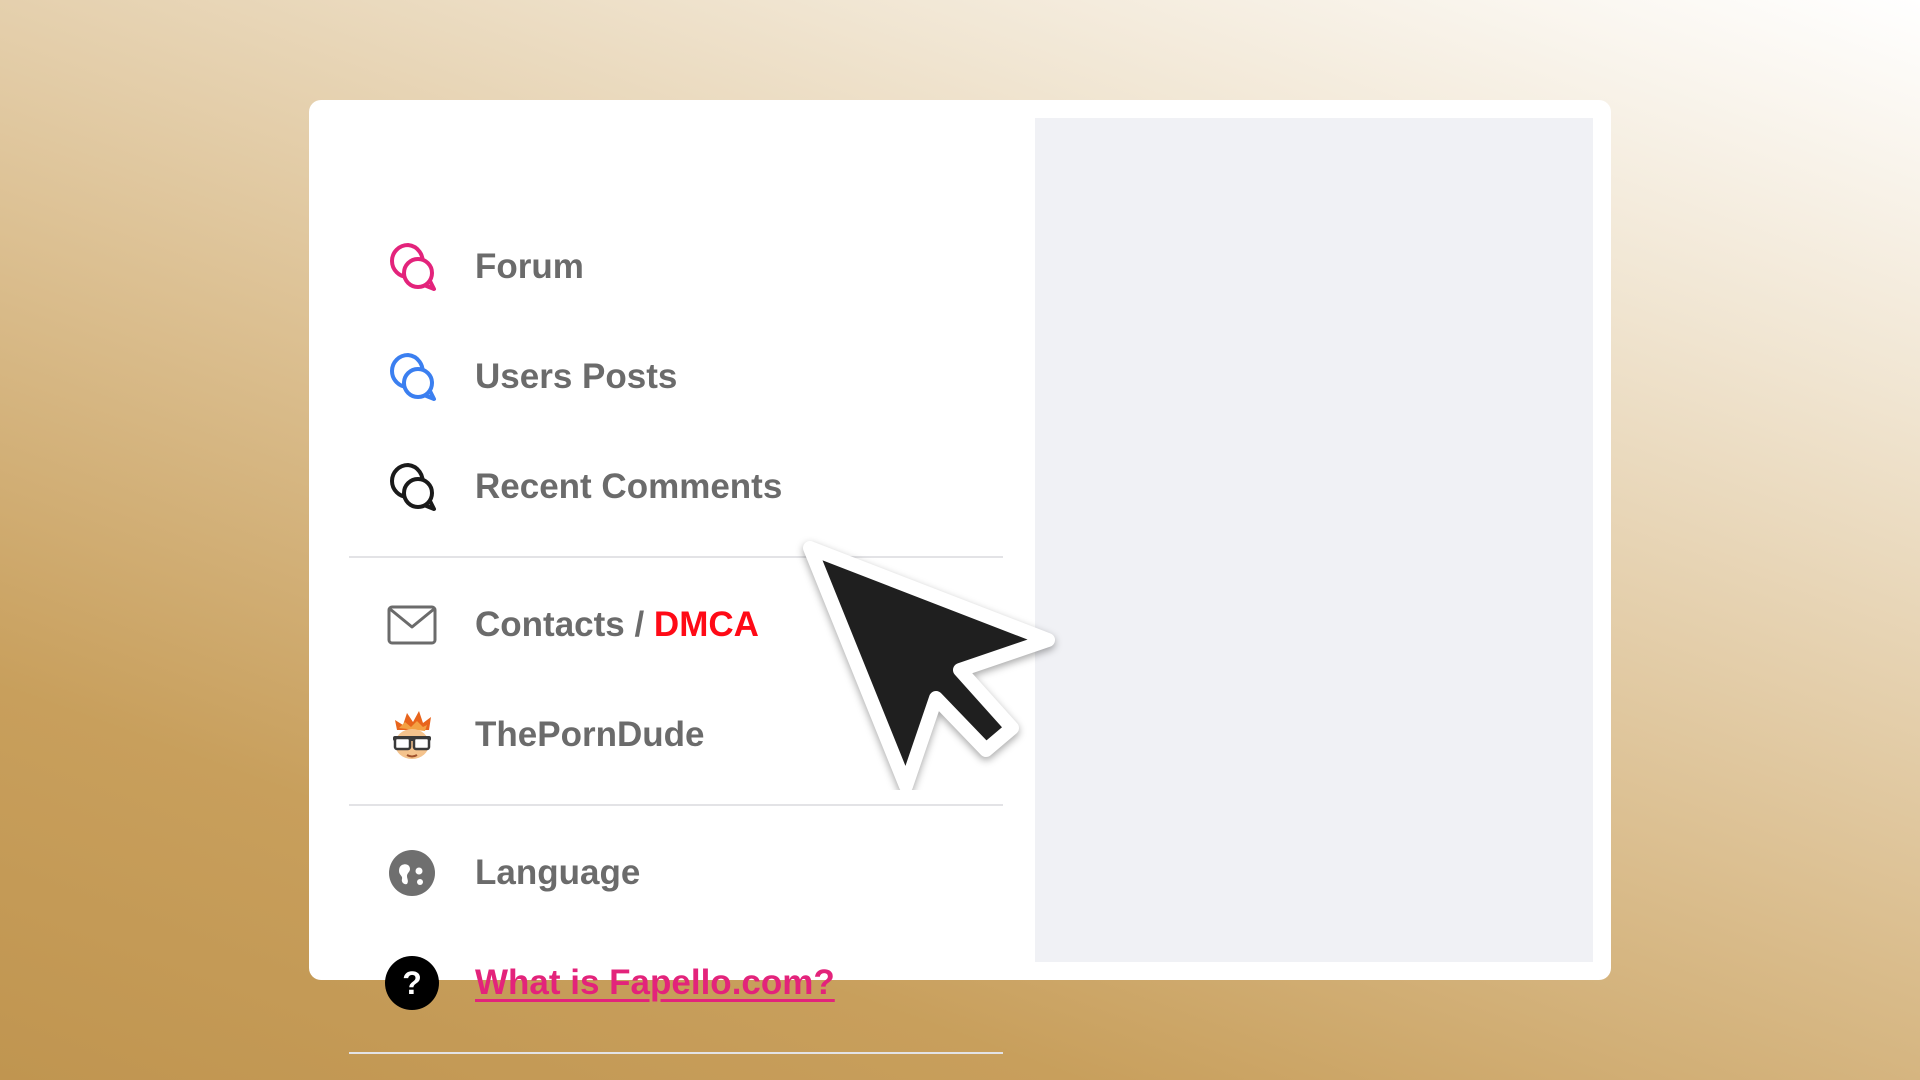 This screenshot has height=1080, width=1920. I want to click on cartoon-face-avatar-icon, so click(412, 735).